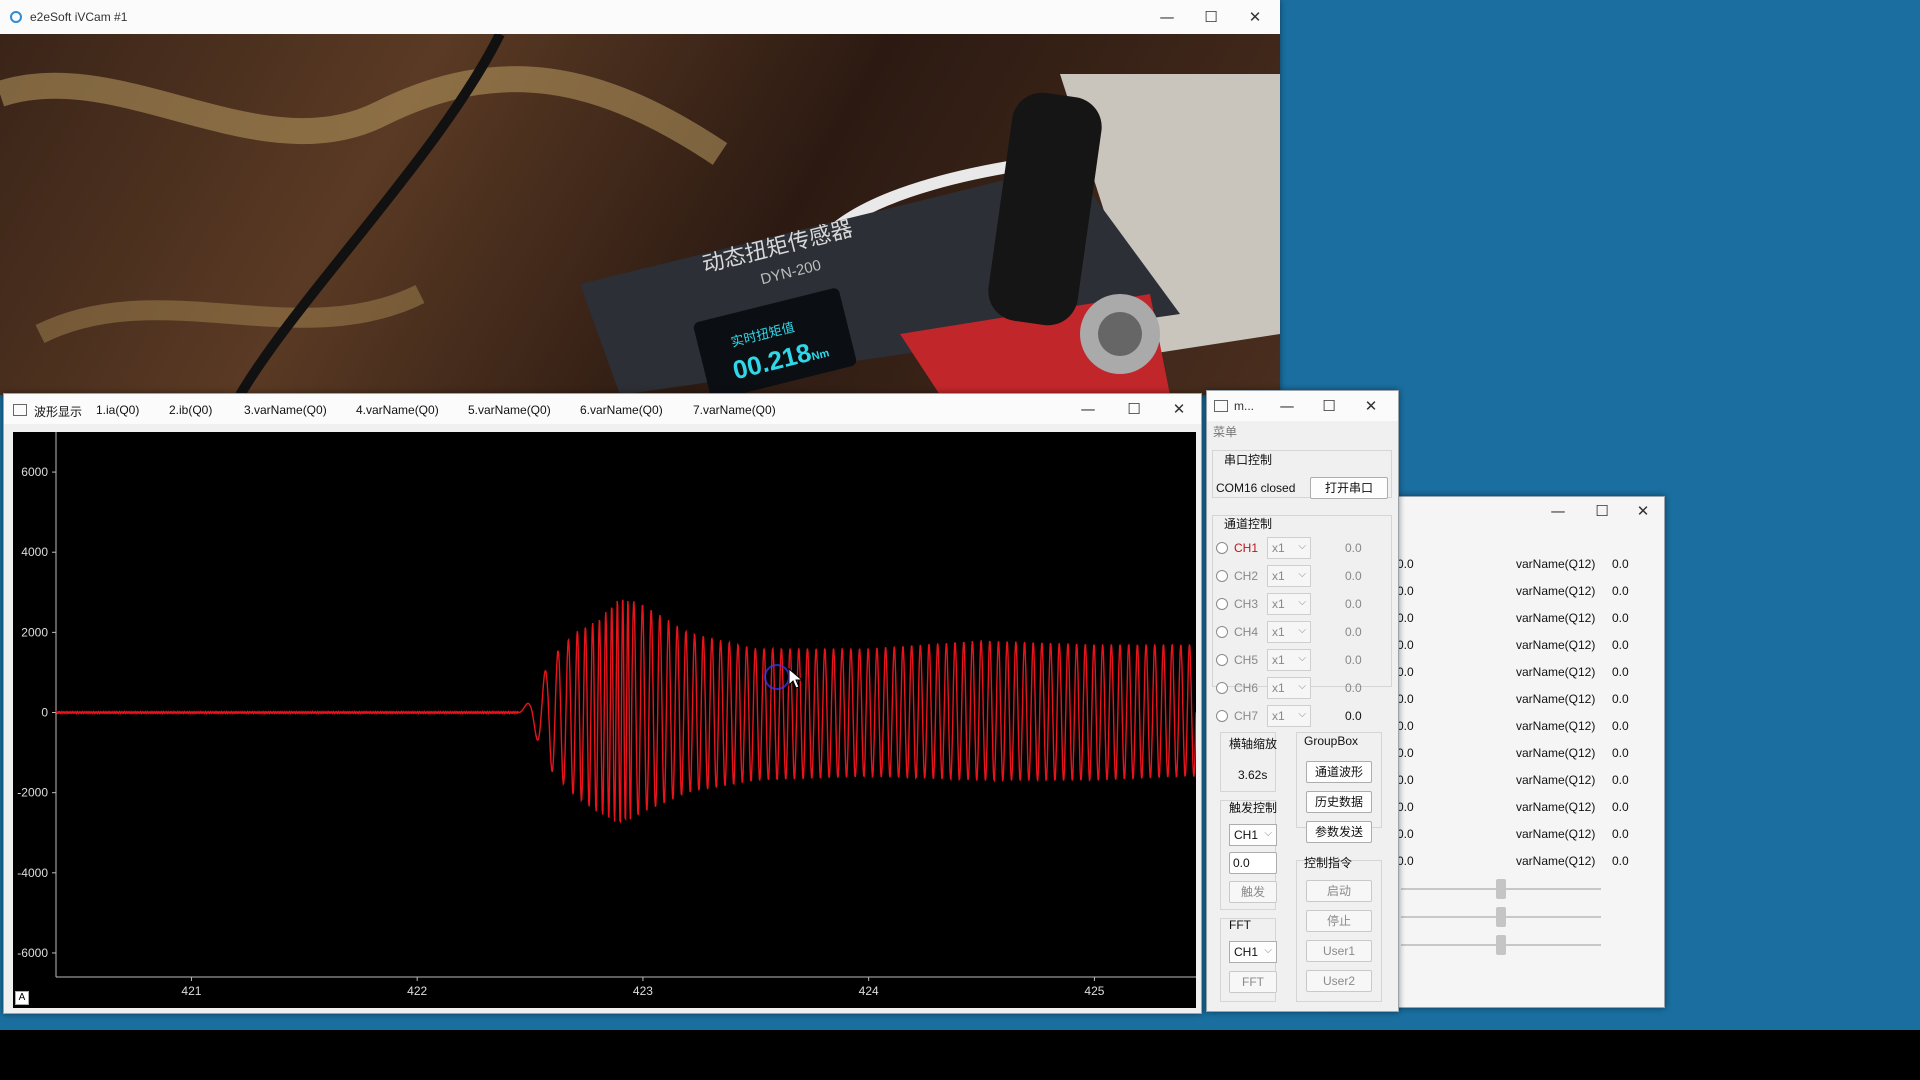  I want to click on control-close-button: ✕, so click(1371, 406).